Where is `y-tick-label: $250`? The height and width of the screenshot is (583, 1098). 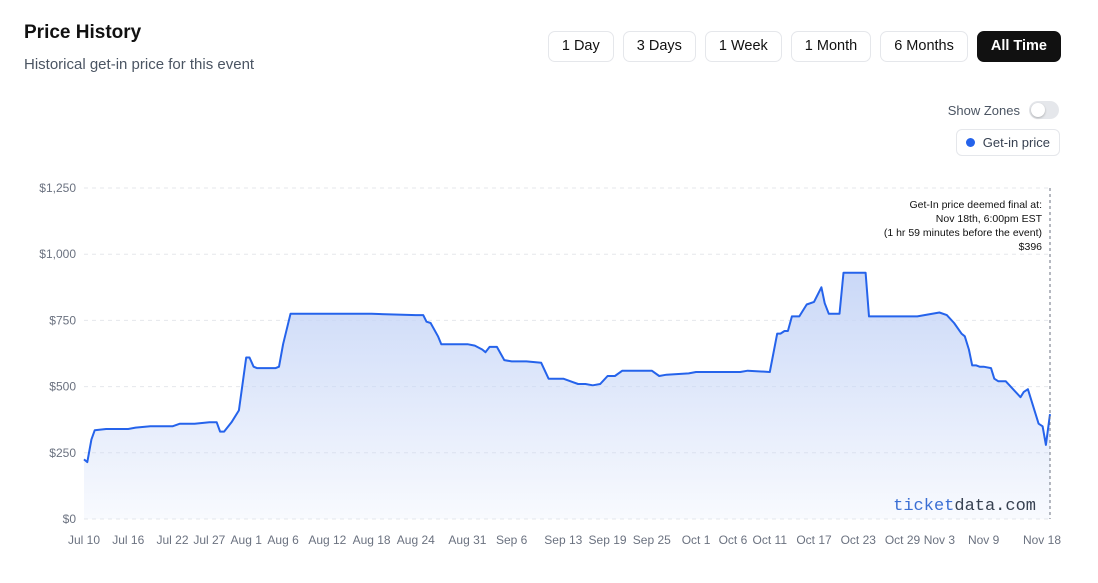 y-tick-label: $250 is located at coordinates (62, 453).